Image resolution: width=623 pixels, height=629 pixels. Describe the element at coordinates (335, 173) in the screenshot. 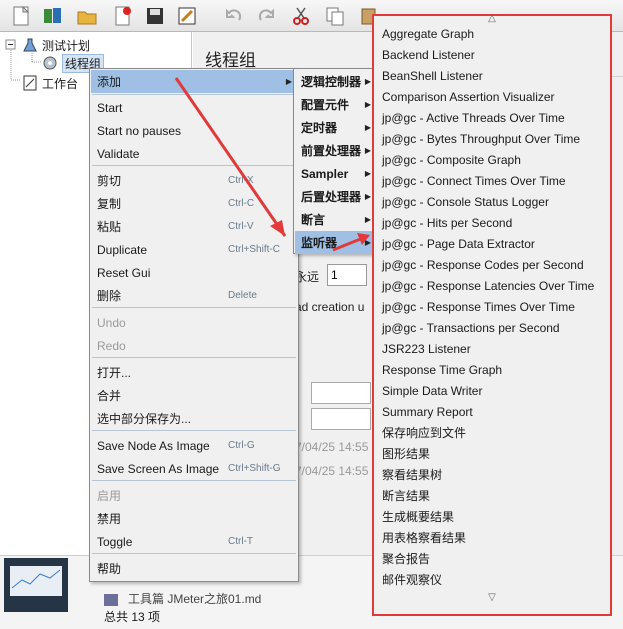

I see `add-submenu-item: Sampler ▶` at that location.